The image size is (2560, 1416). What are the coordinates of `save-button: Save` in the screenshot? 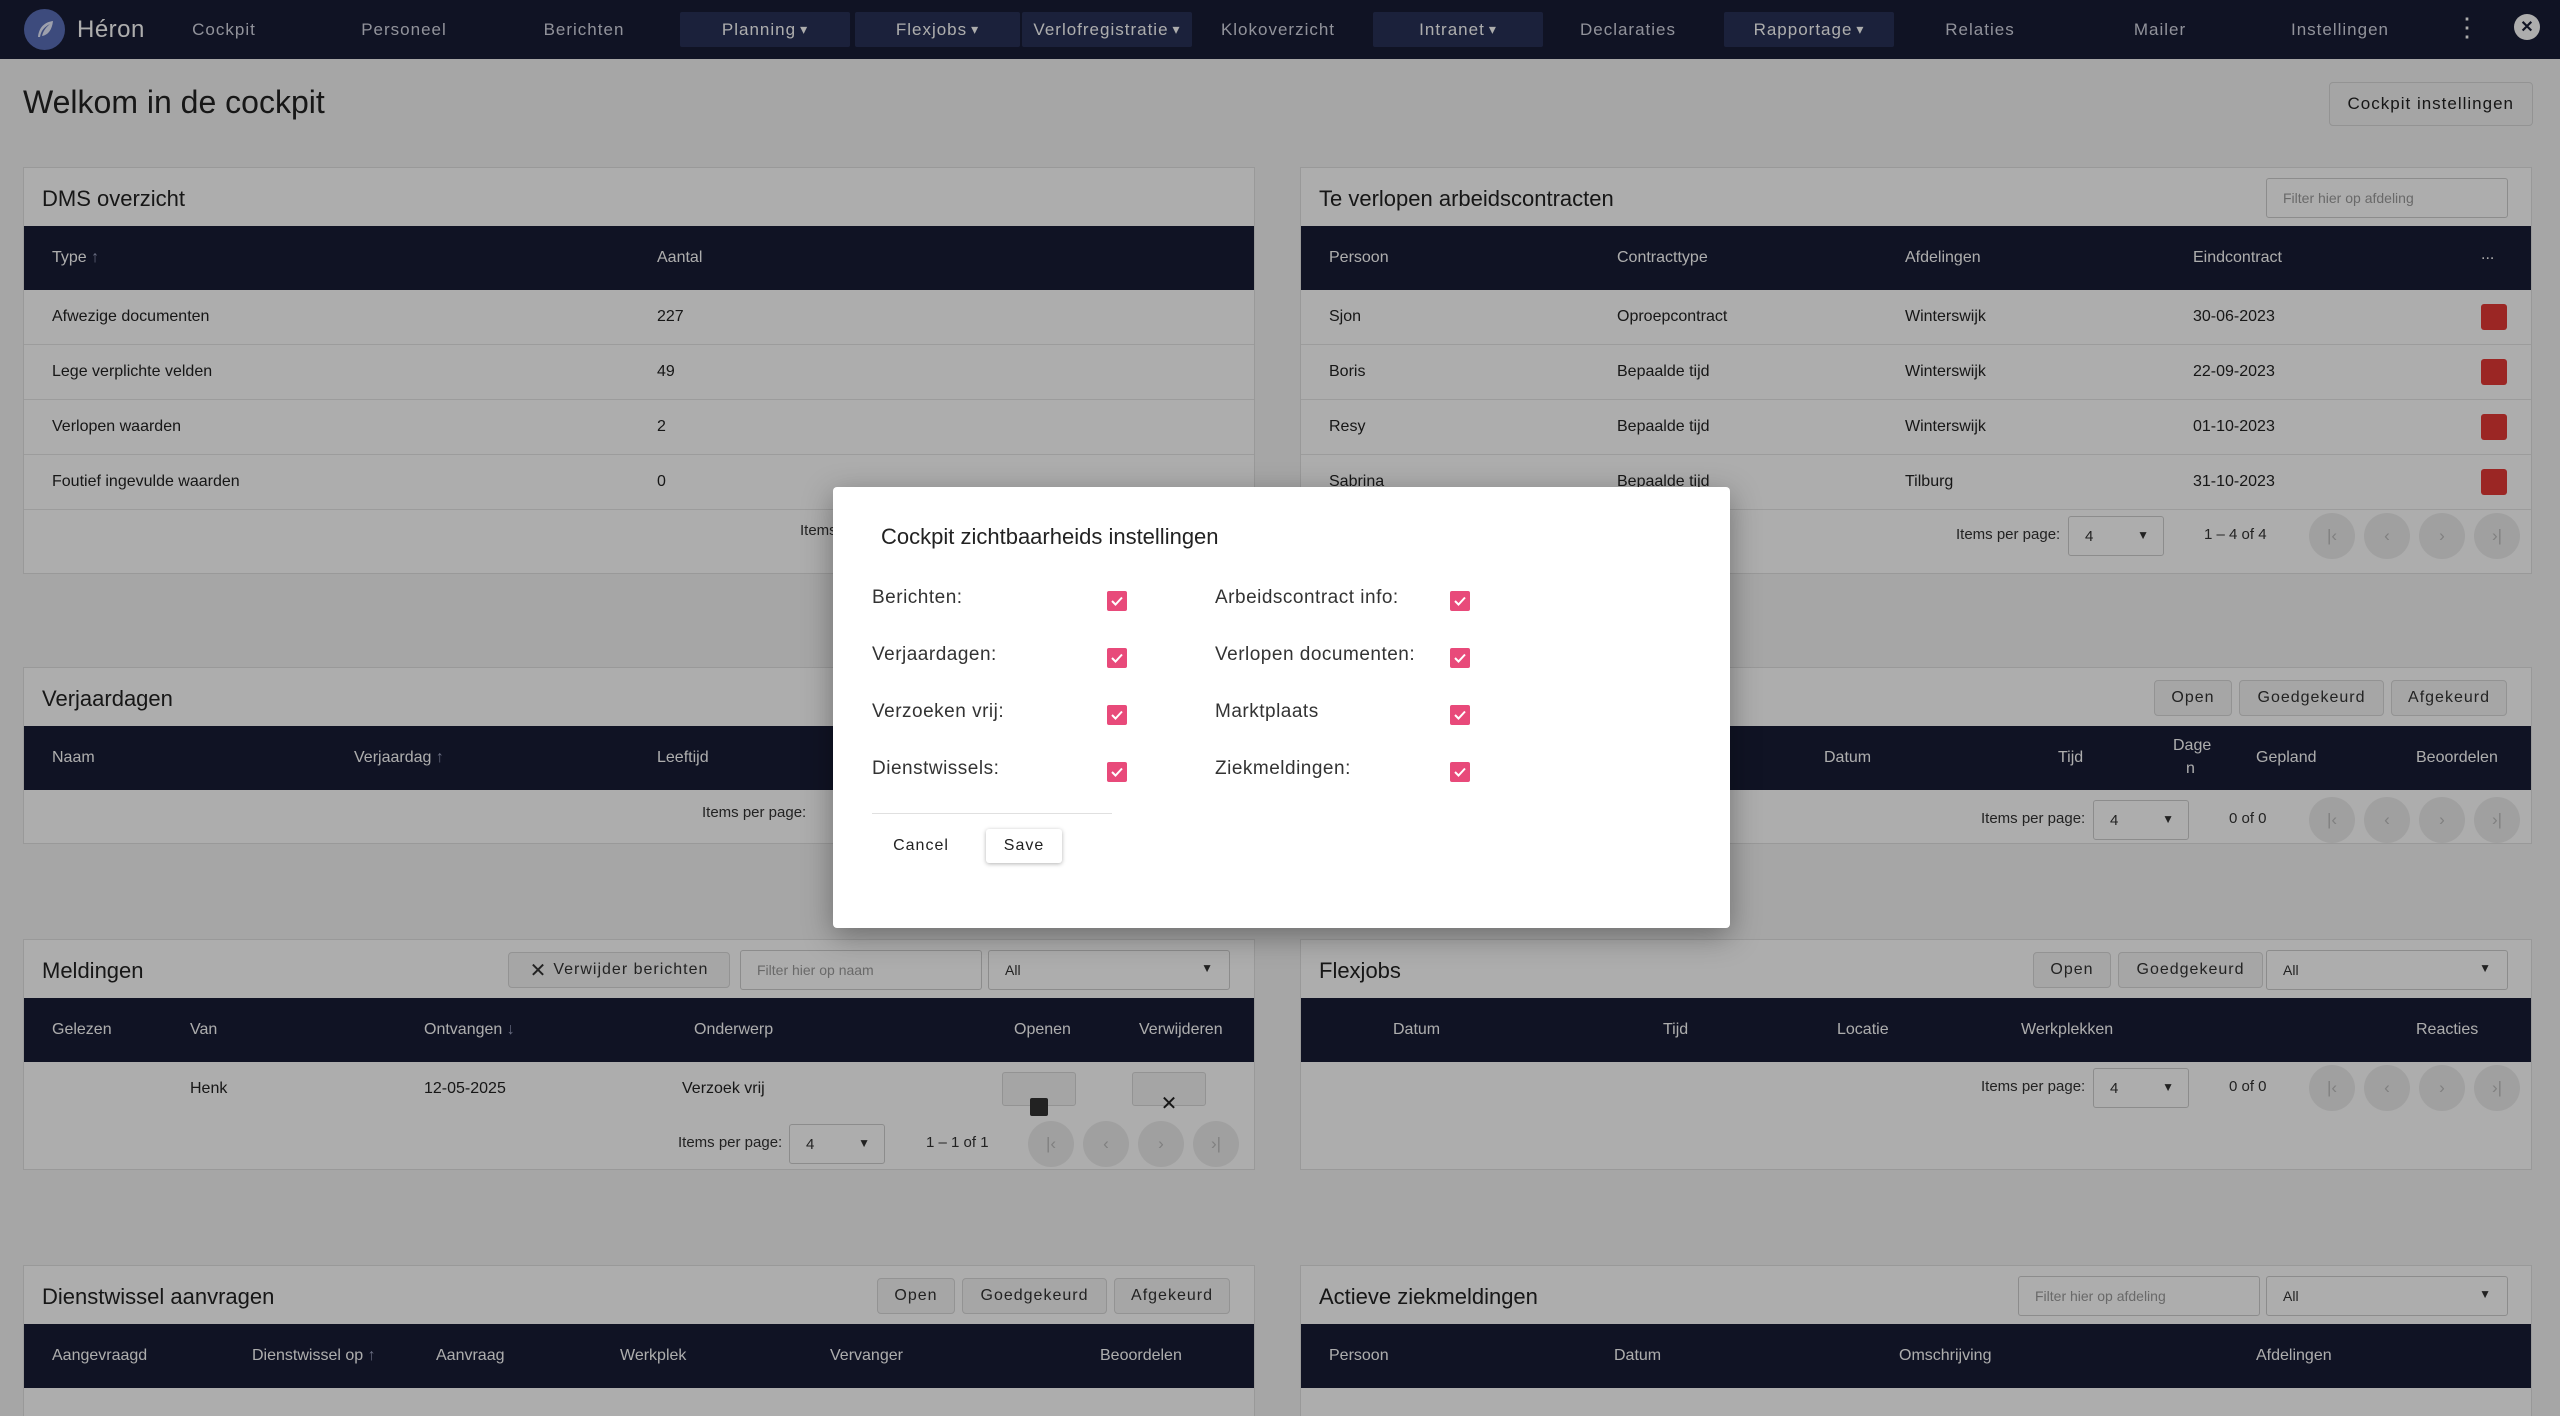 It's located at (1024, 846).